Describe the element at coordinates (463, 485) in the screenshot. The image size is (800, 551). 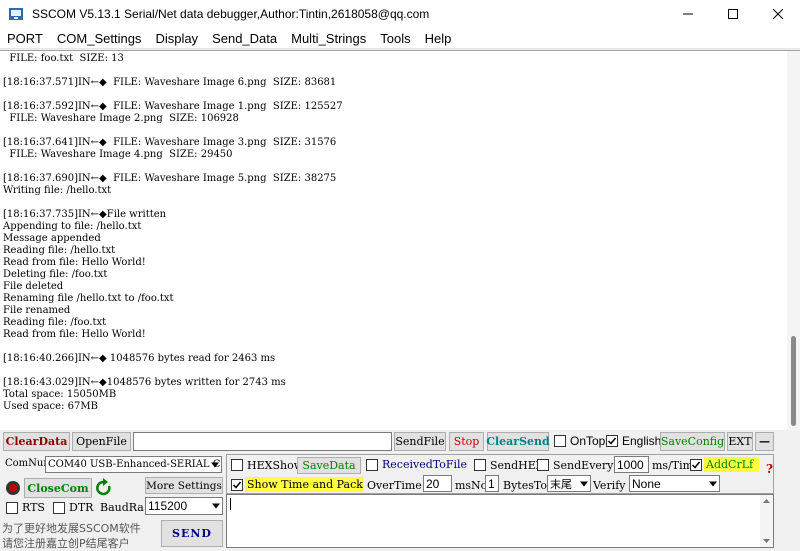
I see `ms-label: ms` at that location.